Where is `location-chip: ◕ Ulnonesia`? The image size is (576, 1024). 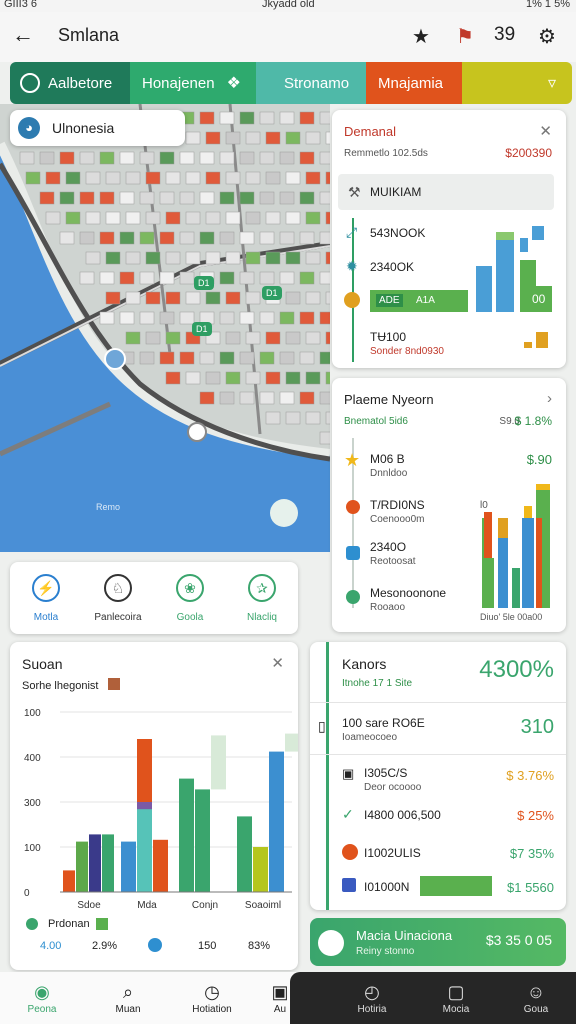
location-chip: ◕ Ulnonesia is located at coordinates (97, 128).